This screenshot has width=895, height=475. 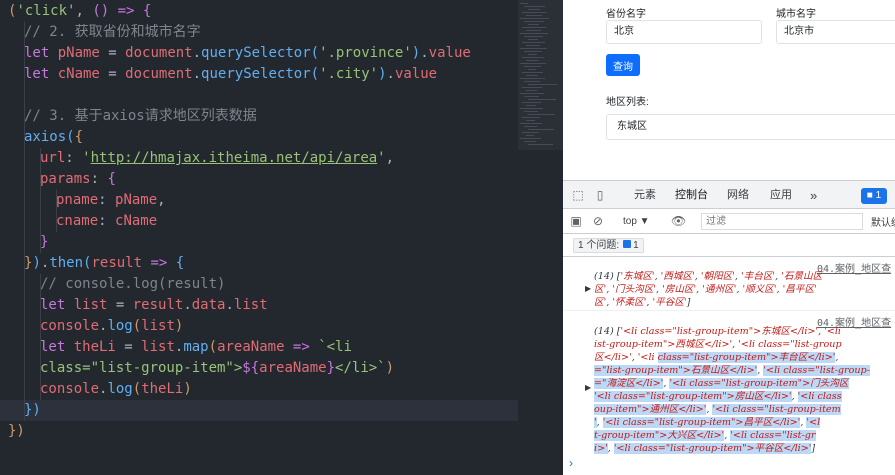 I want to click on query-button: 查询, so click(x=623, y=65).